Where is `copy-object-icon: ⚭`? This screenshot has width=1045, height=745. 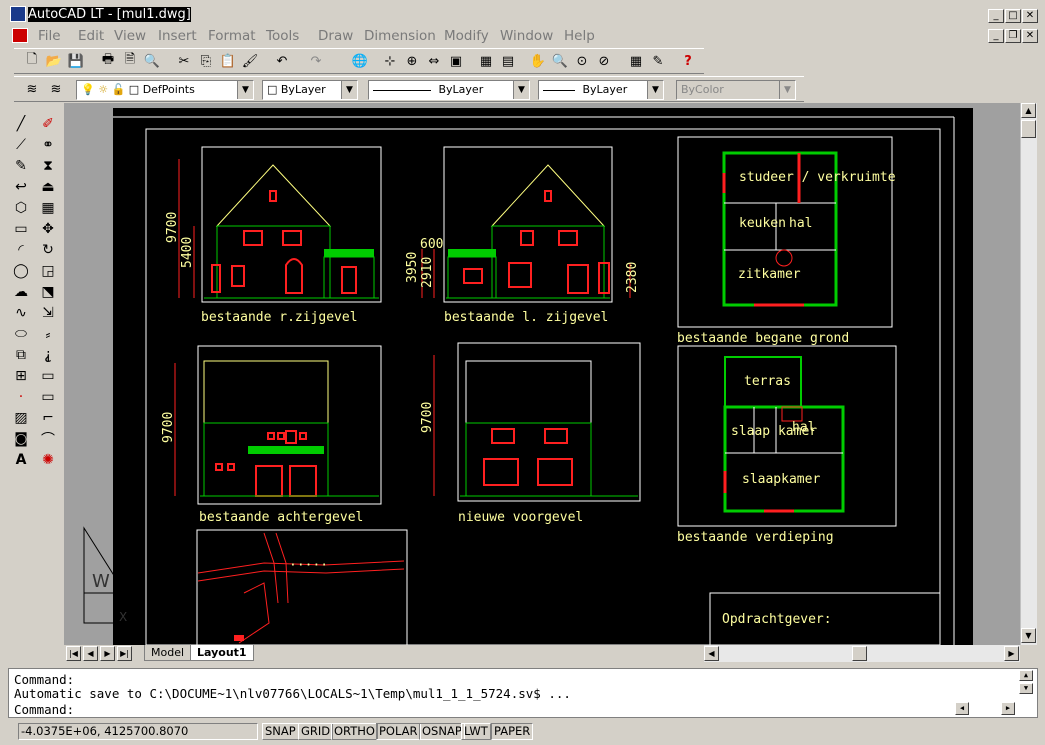
copy-object-icon: ⚭ is located at coordinates (48, 145).